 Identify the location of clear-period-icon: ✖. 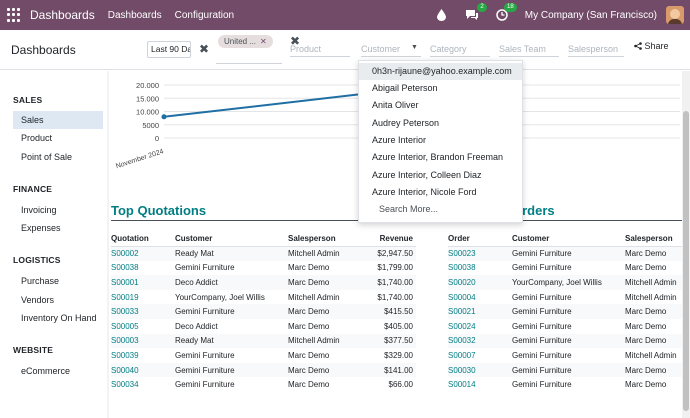
(204, 49).